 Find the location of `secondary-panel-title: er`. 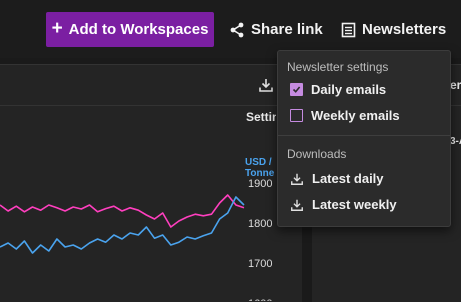

secondary-panel-title: er is located at coordinates (455, 85).